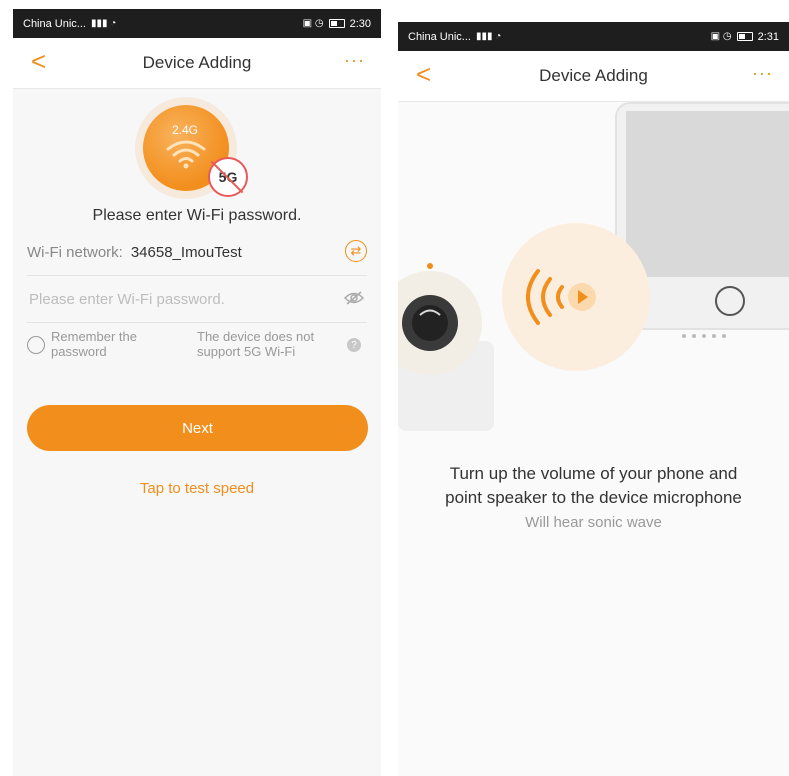 This screenshot has width=789, height=776. Describe the element at coordinates (197, 428) in the screenshot. I see `next-button: Next` at that location.